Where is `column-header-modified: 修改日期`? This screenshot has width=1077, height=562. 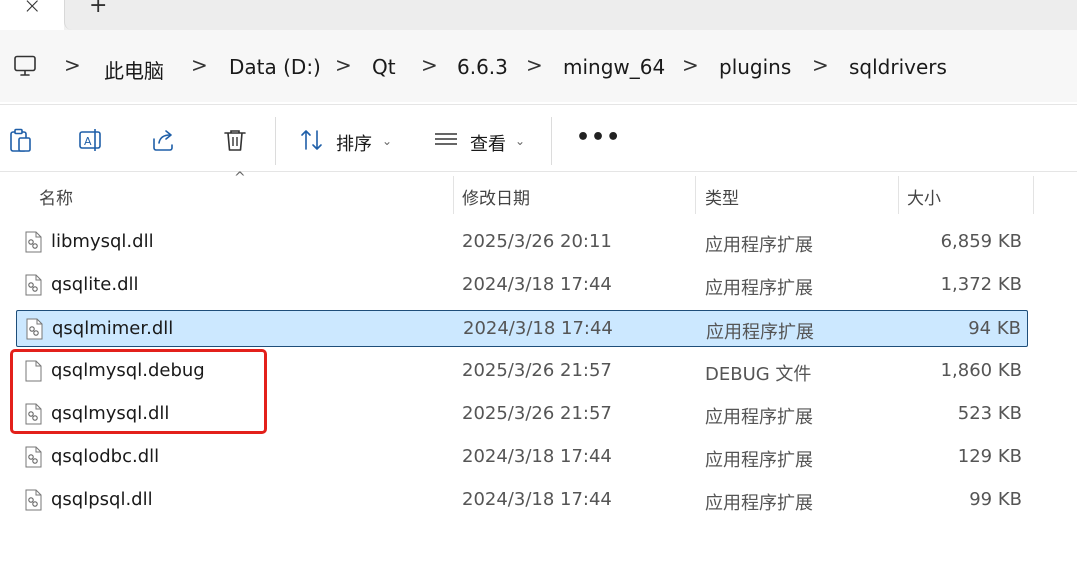 column-header-modified: 修改日期 is located at coordinates (496, 196).